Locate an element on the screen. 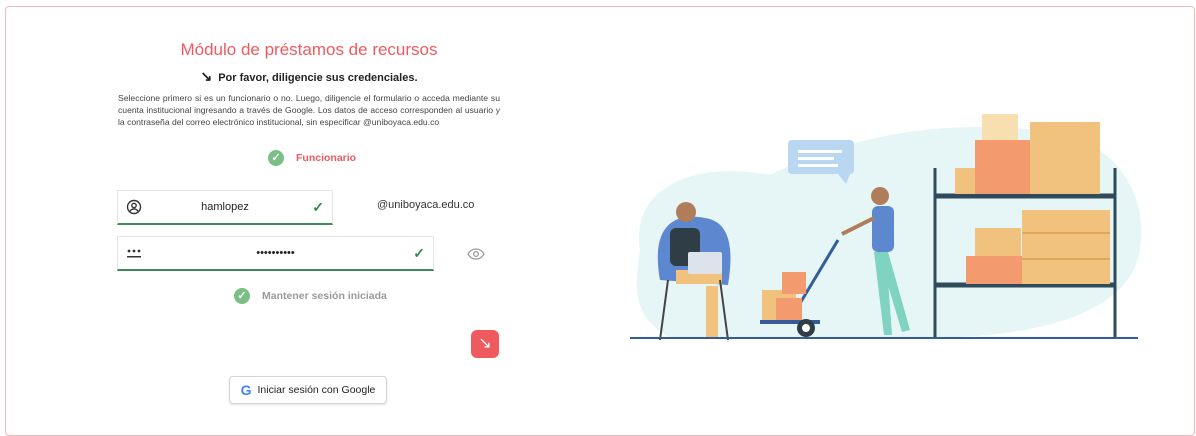  google-icon: G is located at coordinates (246, 390).